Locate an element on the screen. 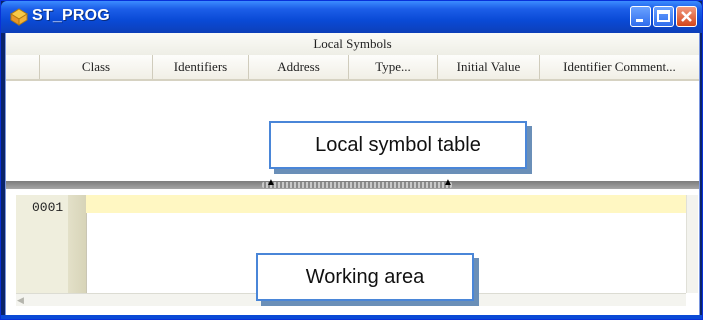 This screenshot has width=703, height=320. maximize-button is located at coordinates (663, 16).